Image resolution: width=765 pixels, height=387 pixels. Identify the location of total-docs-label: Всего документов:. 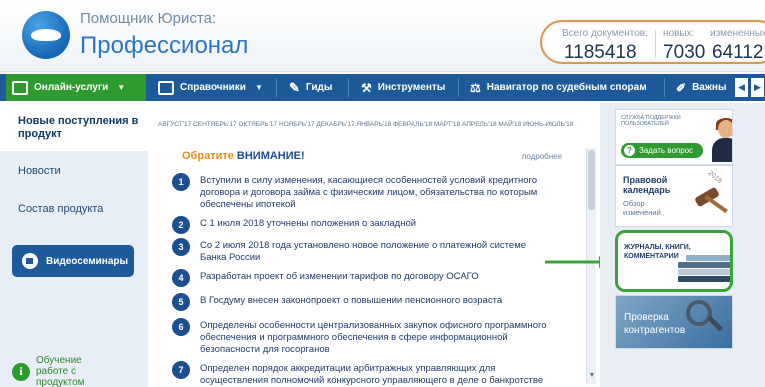
(605, 33).